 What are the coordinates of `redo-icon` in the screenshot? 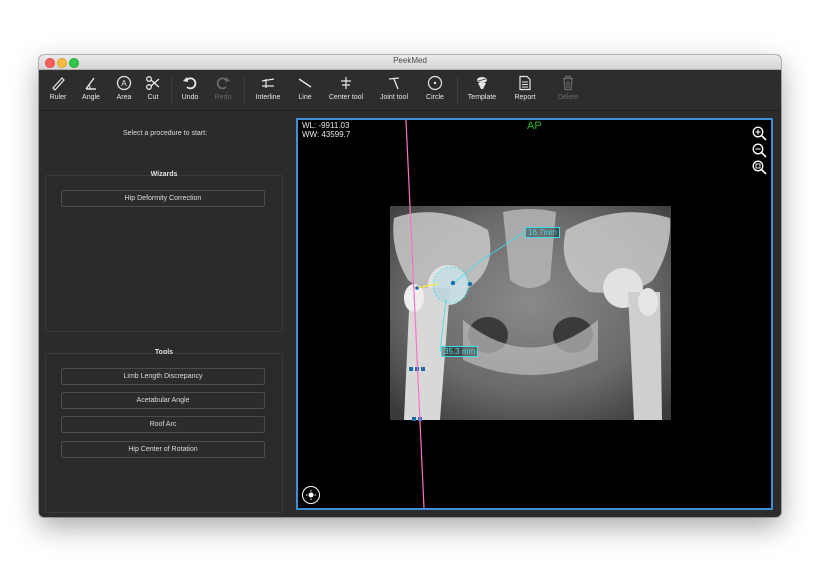 It's located at (223, 83).